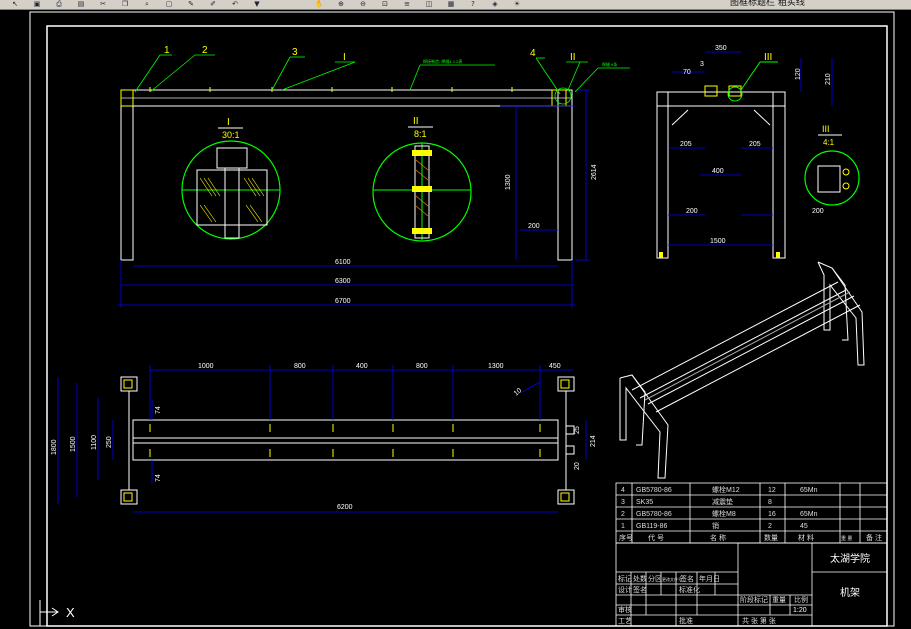 Image resolution: width=911 pixels, height=629 pixels. What do you see at coordinates (416, 121) in the screenshot?
I see `svg-text: II` at bounding box center [416, 121].